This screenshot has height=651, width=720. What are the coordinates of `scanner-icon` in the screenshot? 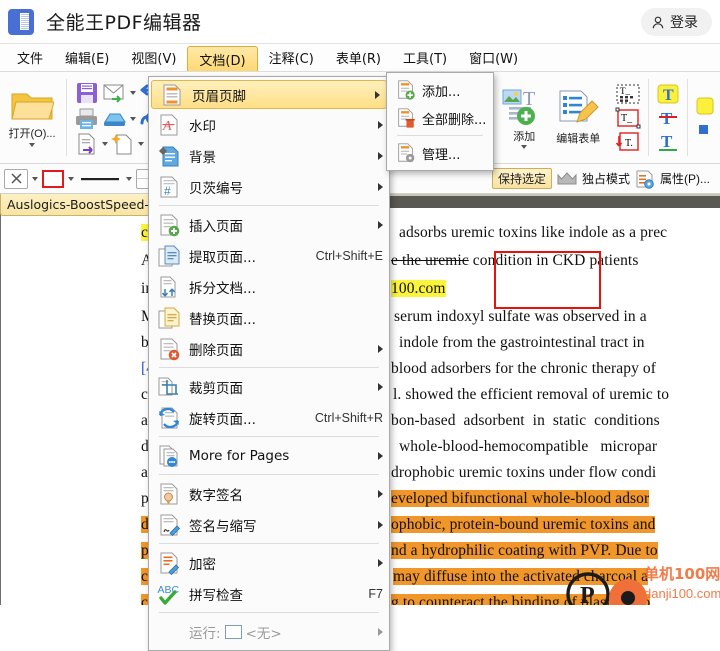 It's located at (114, 119).